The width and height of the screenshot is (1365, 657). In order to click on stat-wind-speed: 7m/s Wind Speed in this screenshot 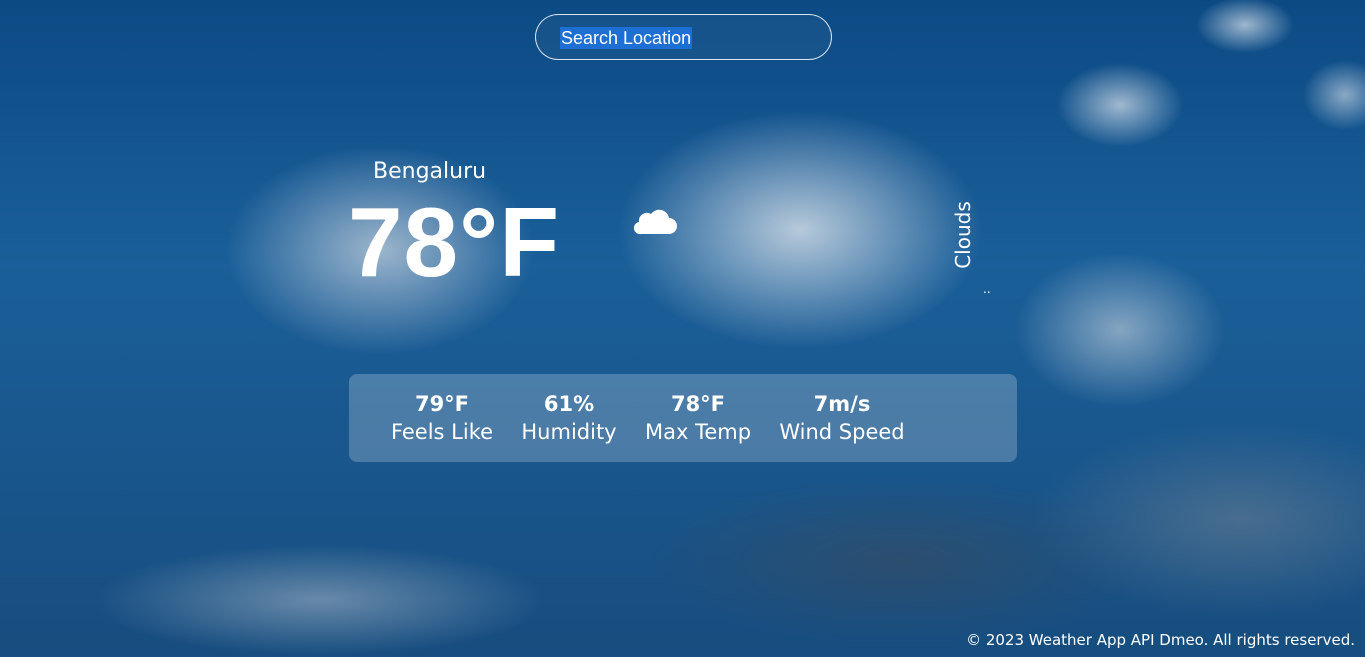, I will do `click(842, 418)`.